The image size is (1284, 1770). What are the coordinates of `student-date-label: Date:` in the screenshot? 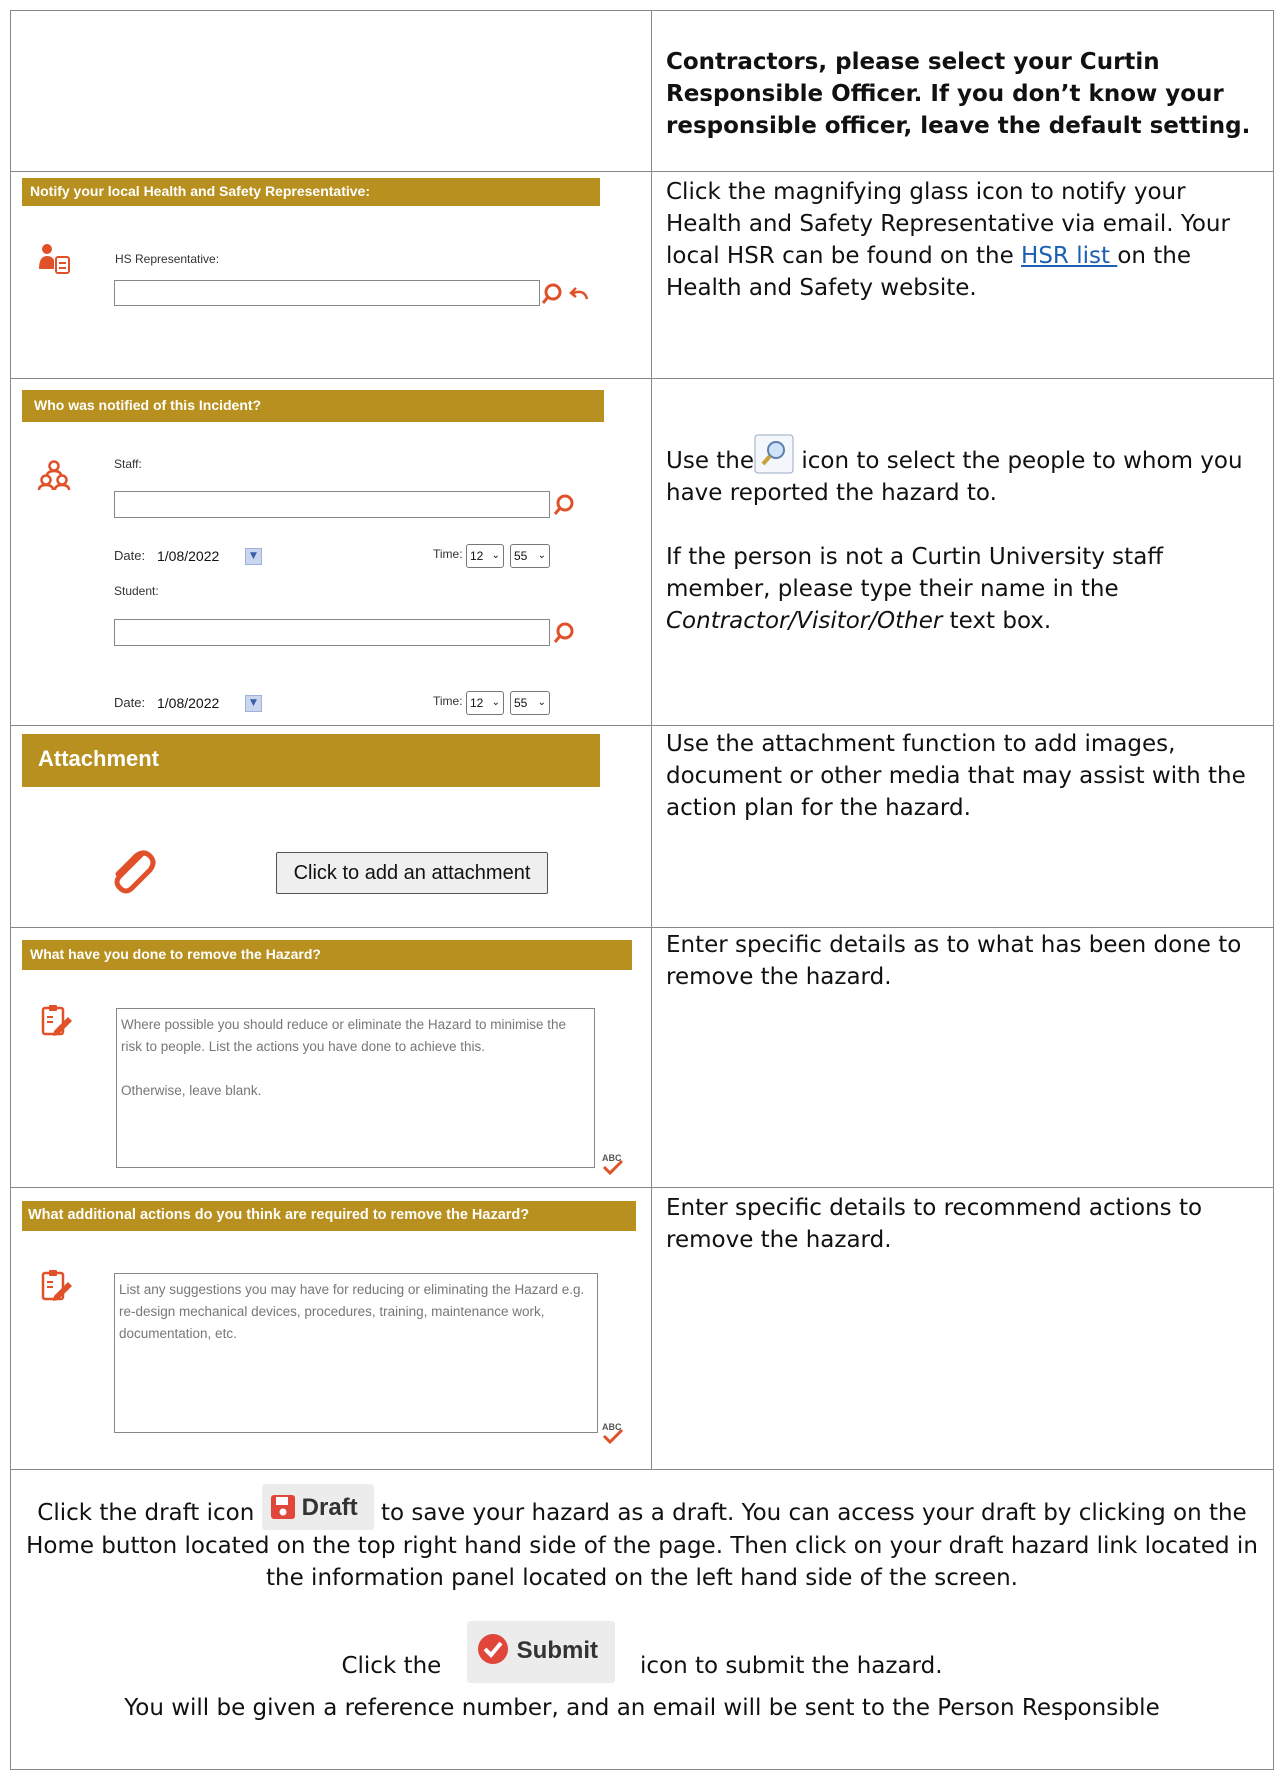 It's located at (130, 702).